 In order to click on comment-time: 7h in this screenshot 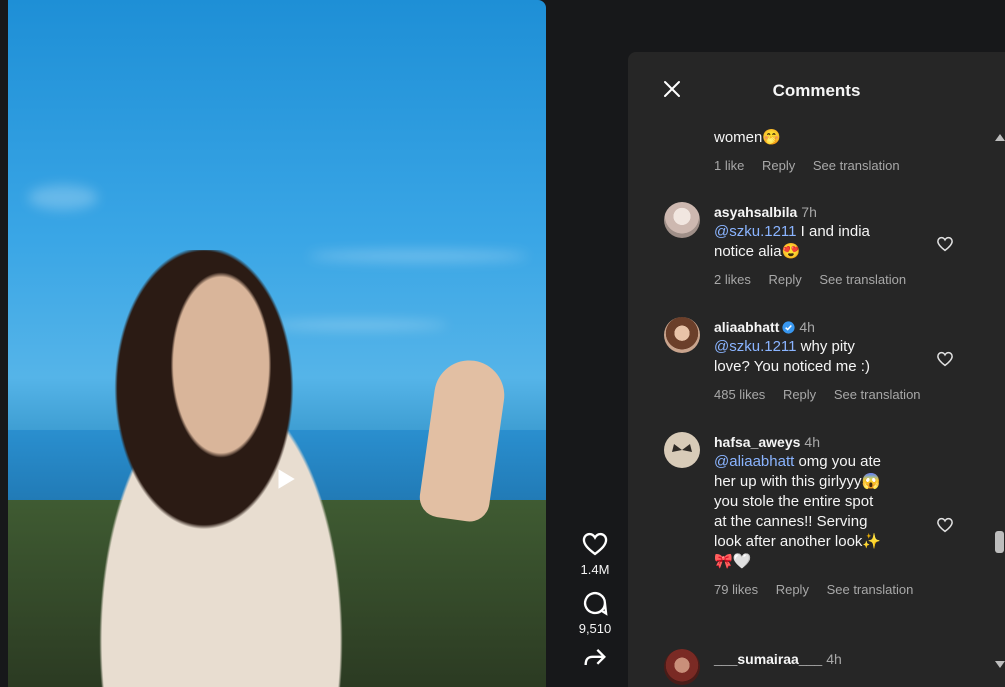, I will do `click(809, 212)`.